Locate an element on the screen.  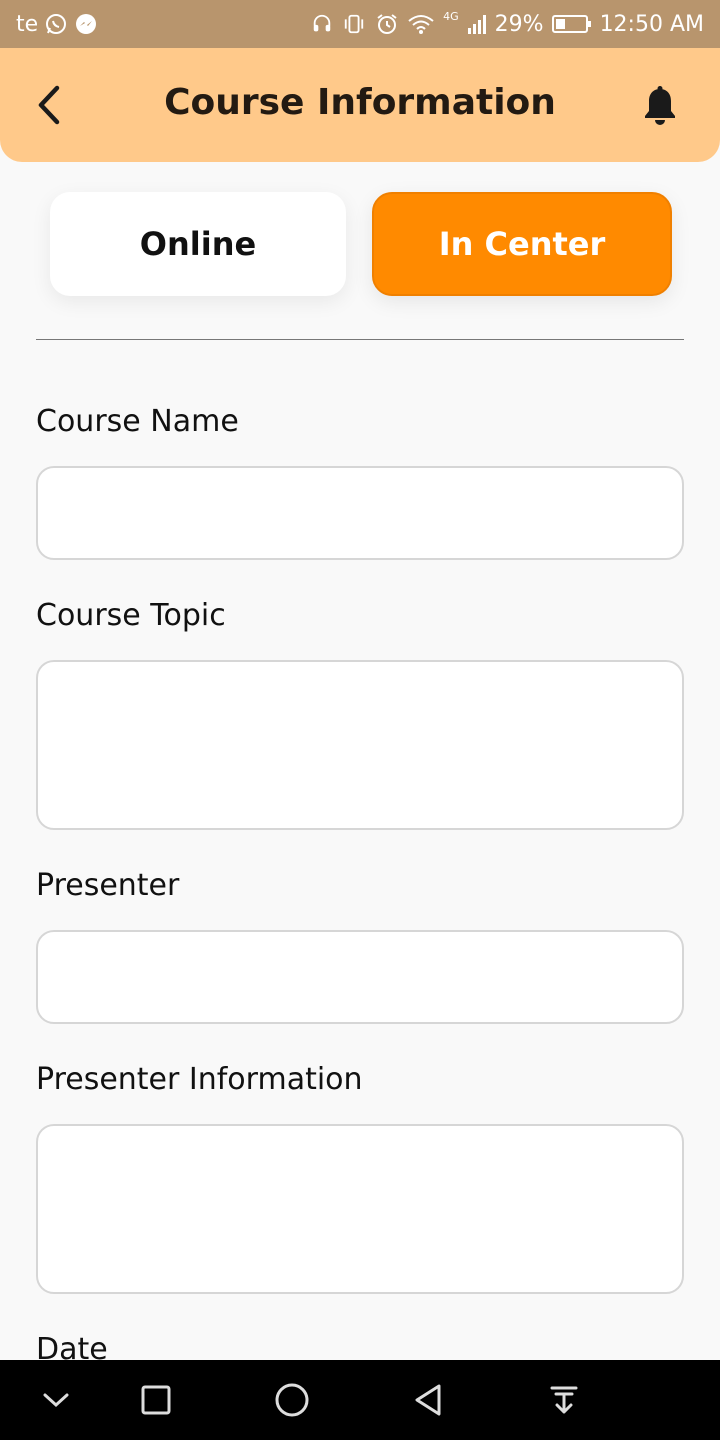
divider is located at coordinates (360, 339).